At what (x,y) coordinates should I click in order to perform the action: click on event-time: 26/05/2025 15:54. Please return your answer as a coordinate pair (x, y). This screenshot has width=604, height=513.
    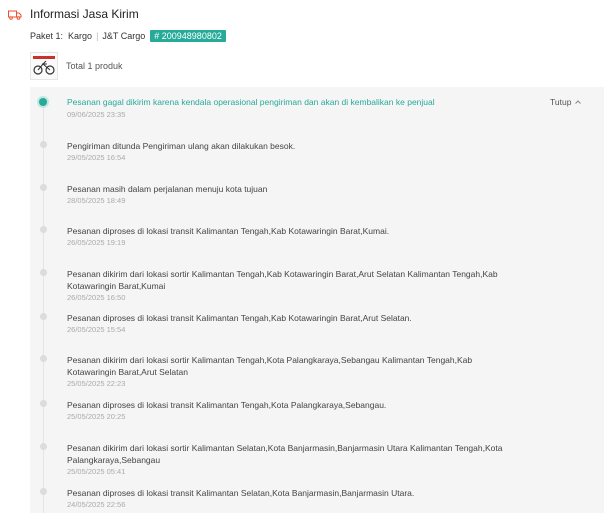
    Looking at the image, I should click on (96, 329).